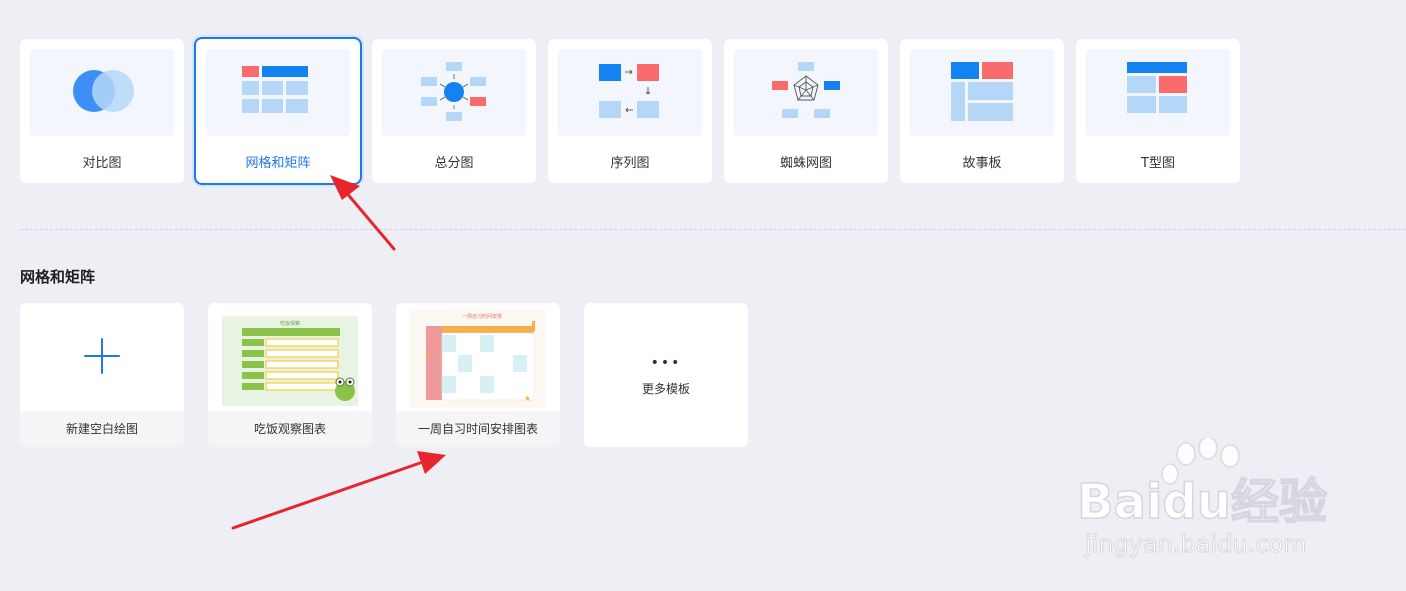 This screenshot has height=591, width=1406. I want to click on watermark-url: jingyan.baidu.com, so click(1195, 544).